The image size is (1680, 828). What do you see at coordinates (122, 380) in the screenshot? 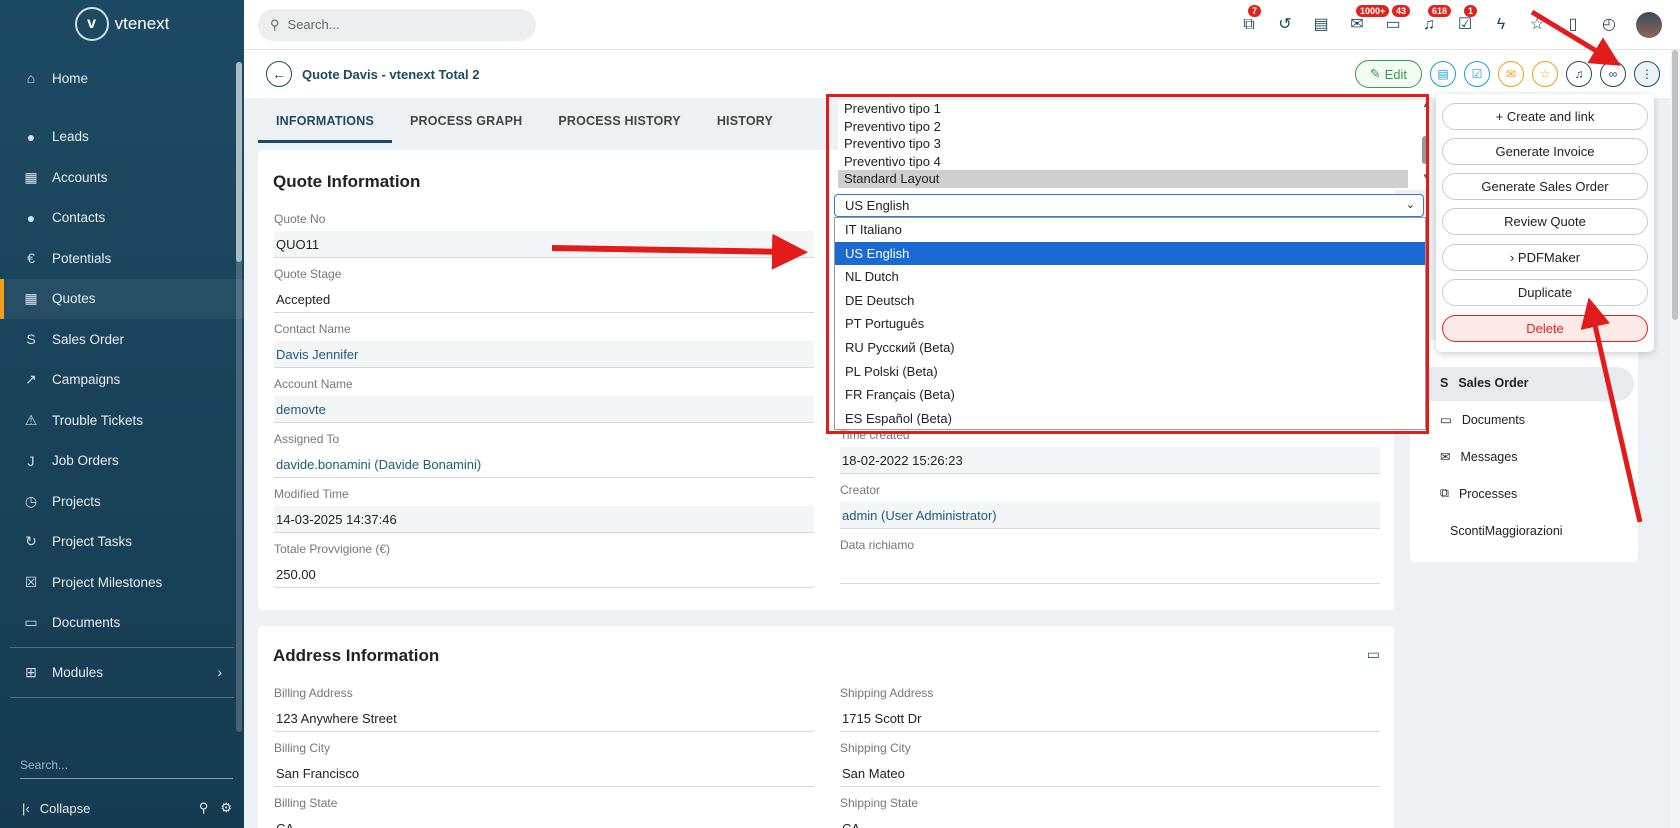
I see `sidebar-item-campaigns: ↗ Campaigns` at bounding box center [122, 380].